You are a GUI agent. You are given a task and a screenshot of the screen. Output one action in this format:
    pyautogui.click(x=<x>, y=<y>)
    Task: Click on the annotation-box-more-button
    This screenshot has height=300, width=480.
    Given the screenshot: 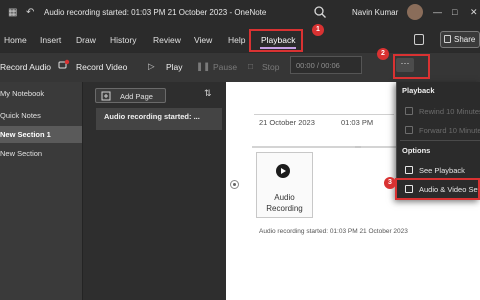 What is the action you would take?
    pyautogui.click(x=411, y=66)
    